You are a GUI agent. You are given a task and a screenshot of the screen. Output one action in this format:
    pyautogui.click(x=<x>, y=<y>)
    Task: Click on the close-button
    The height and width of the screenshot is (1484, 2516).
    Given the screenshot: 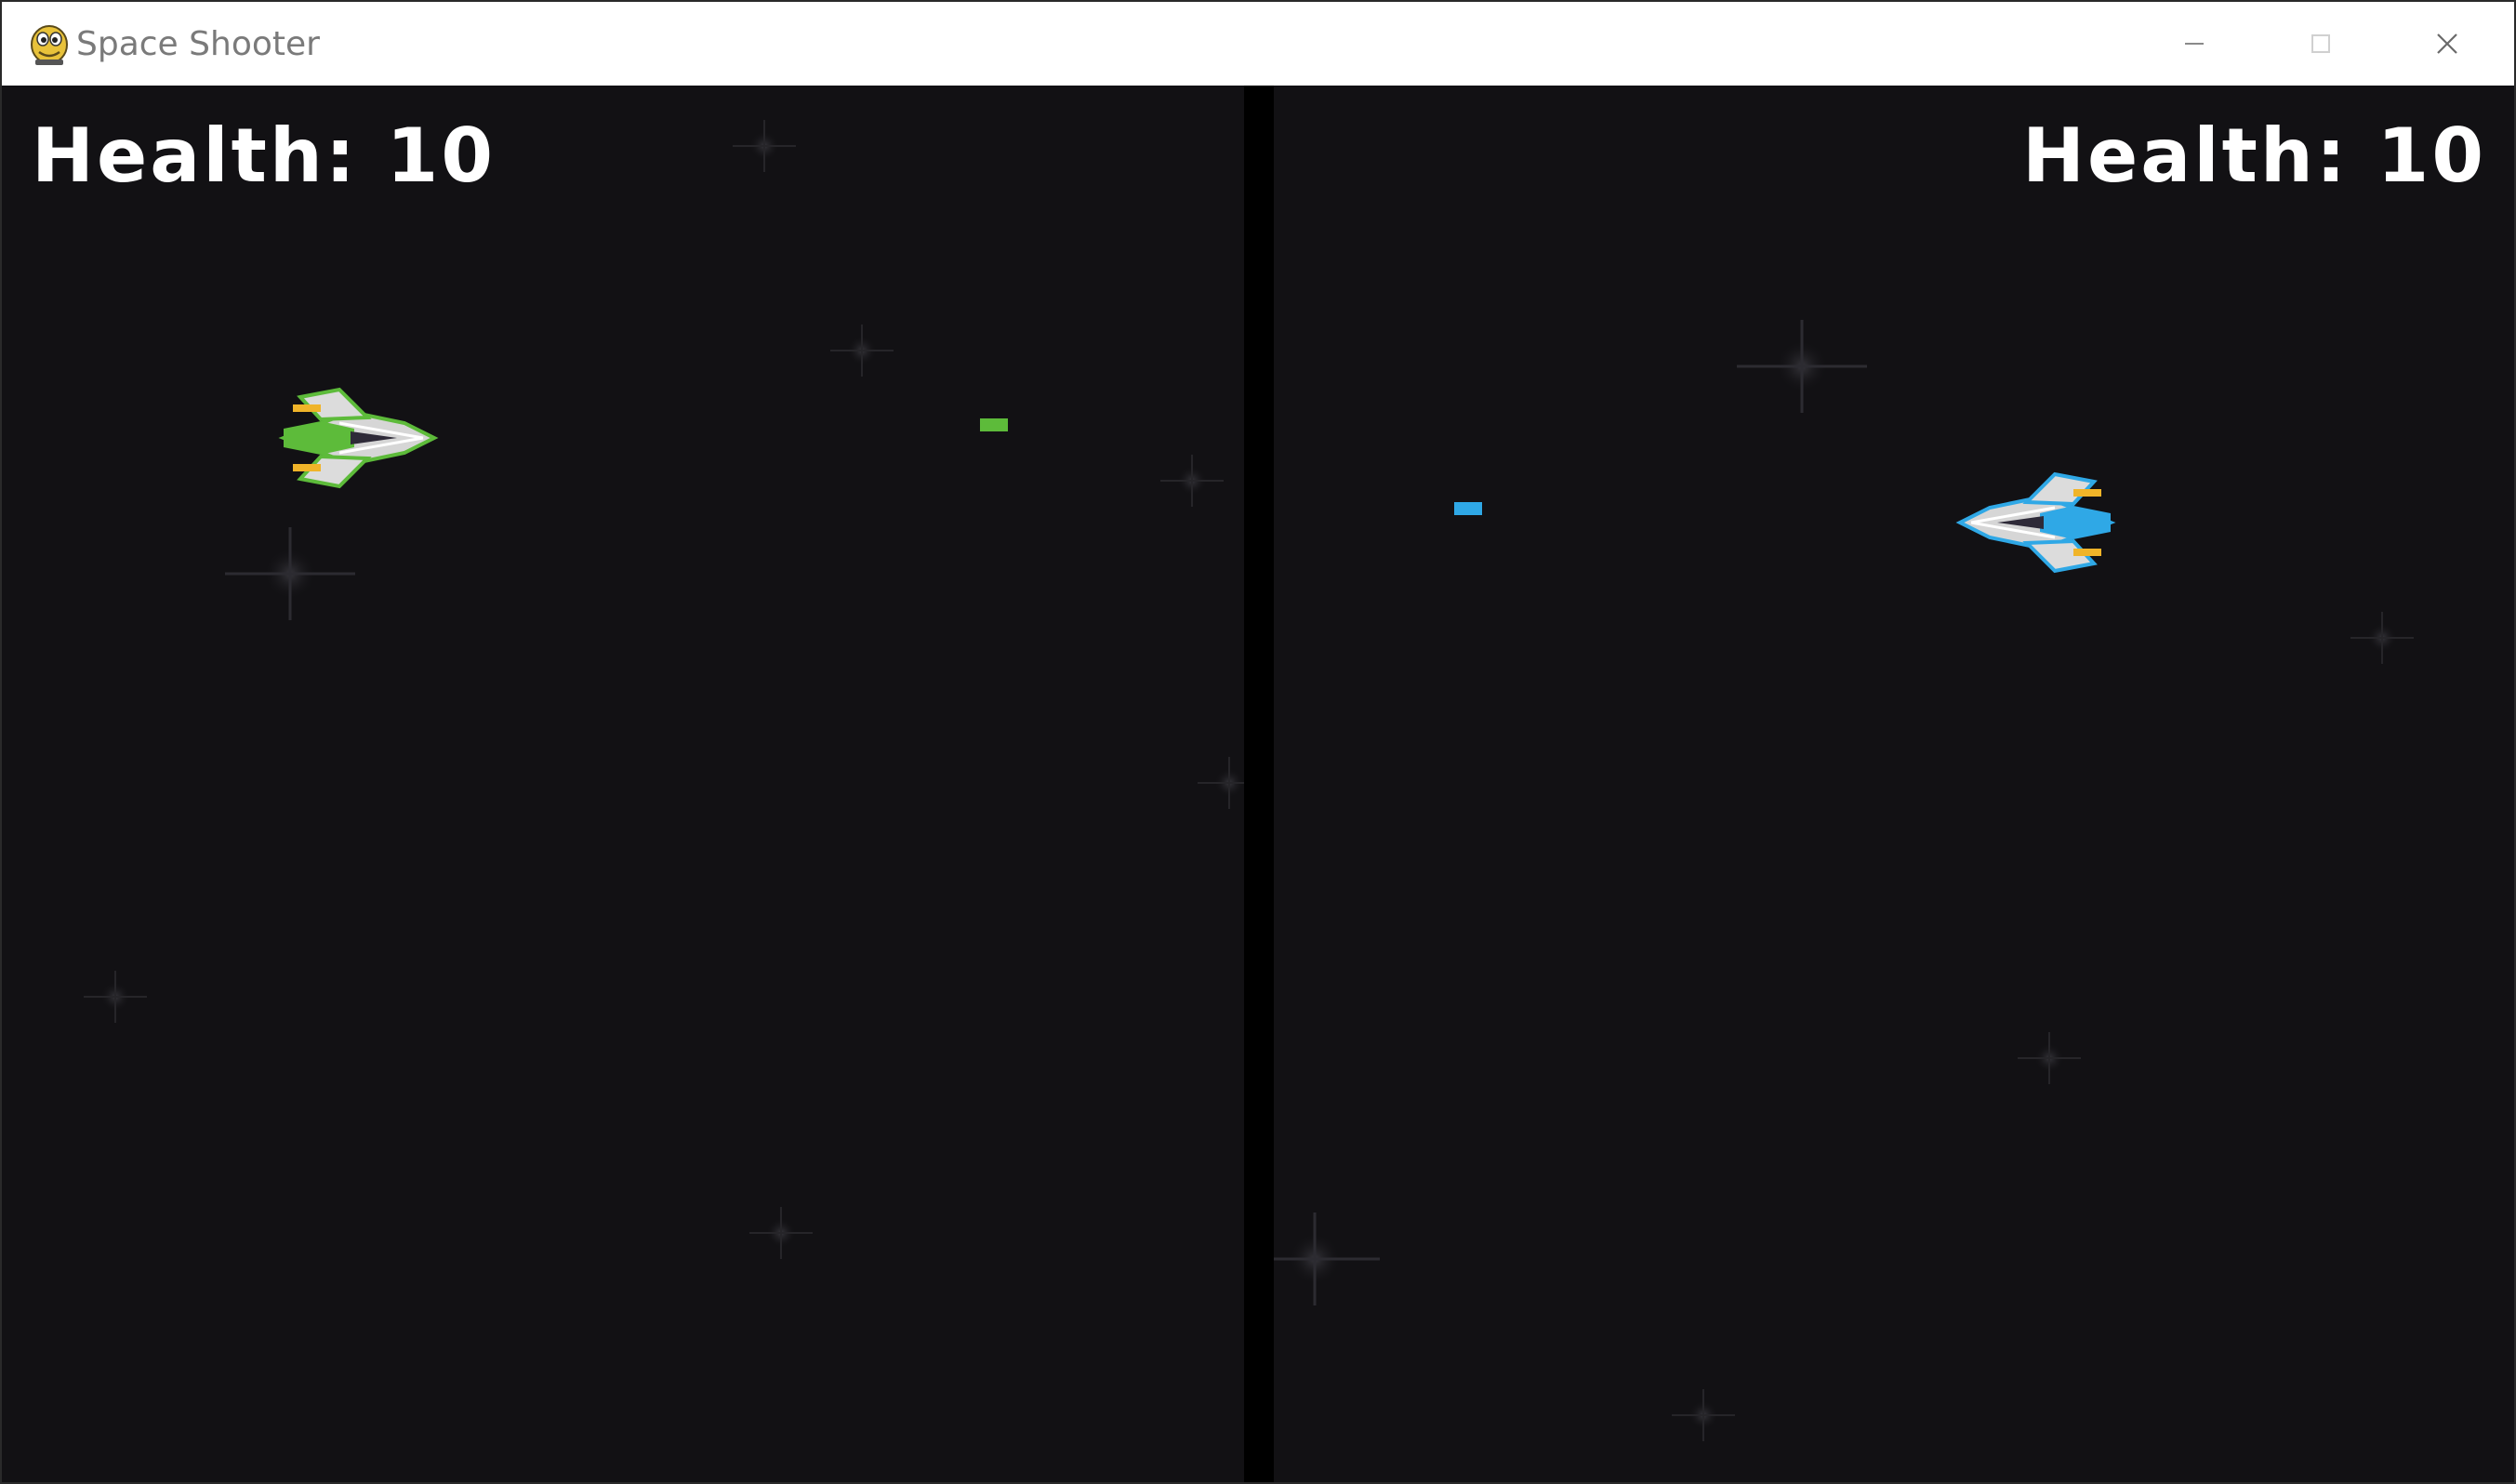 What is the action you would take?
    pyautogui.click(x=2447, y=44)
    